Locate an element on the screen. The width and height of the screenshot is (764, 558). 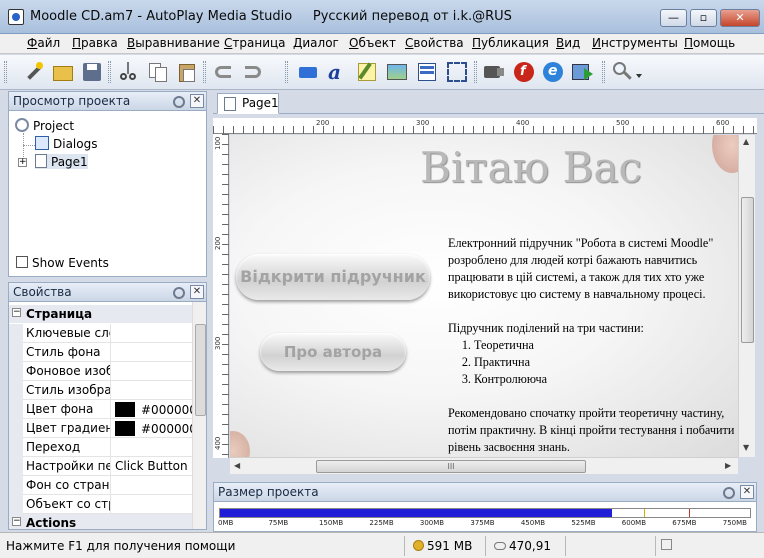
new-project-wand-icon is located at coordinates (34, 72).